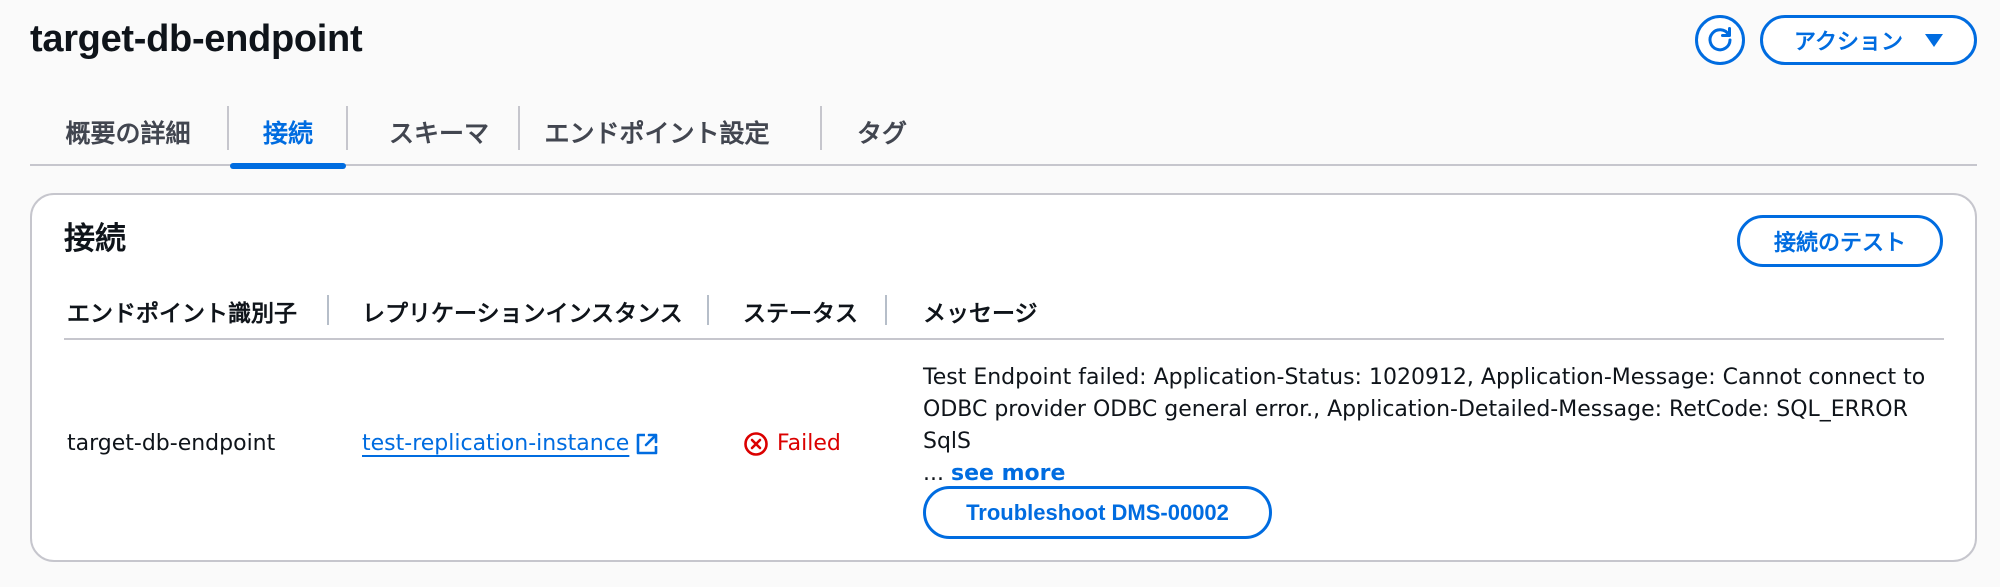 This screenshot has width=2000, height=587. I want to click on see-more-link: see more, so click(1008, 473).